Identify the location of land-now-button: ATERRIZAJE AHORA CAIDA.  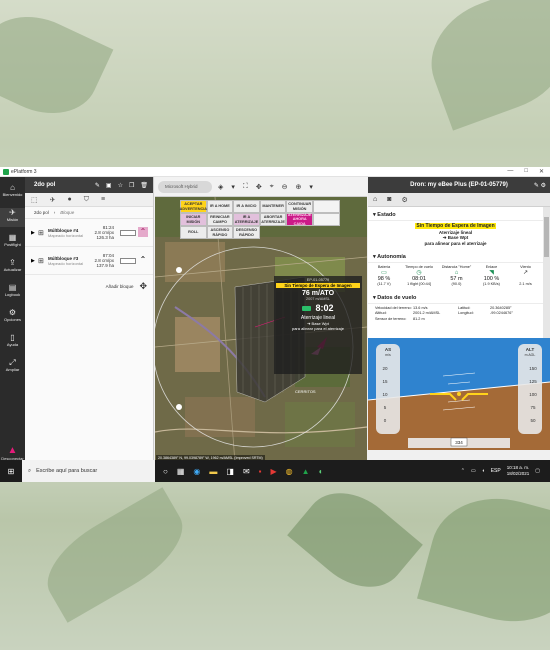
(299, 219).